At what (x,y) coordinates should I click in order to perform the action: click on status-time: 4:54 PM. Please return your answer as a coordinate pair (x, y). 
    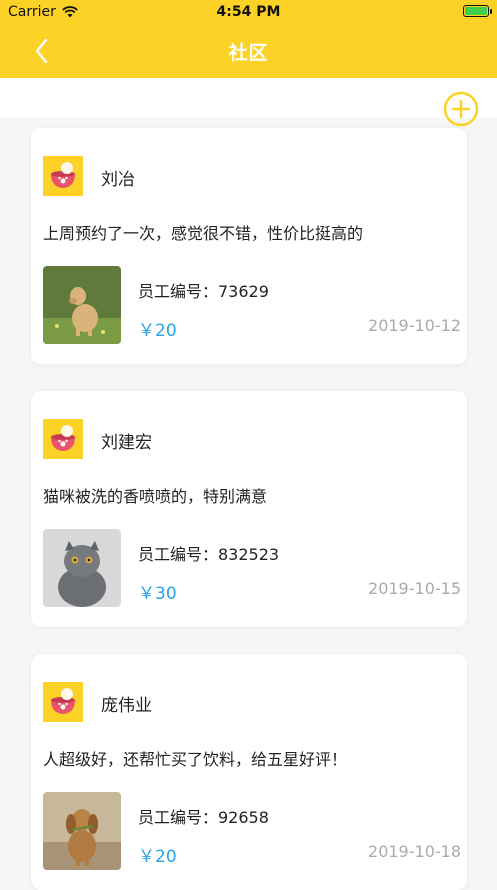
    Looking at the image, I should click on (248, 12).